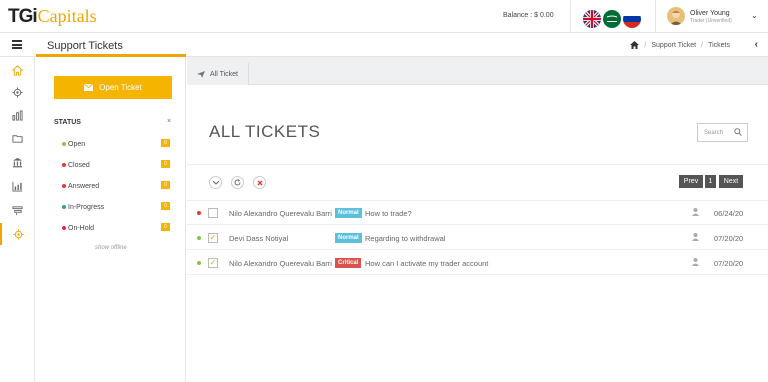  Describe the element at coordinates (477, 71) in the screenshot. I see `tab-strip: All Ticket` at that location.